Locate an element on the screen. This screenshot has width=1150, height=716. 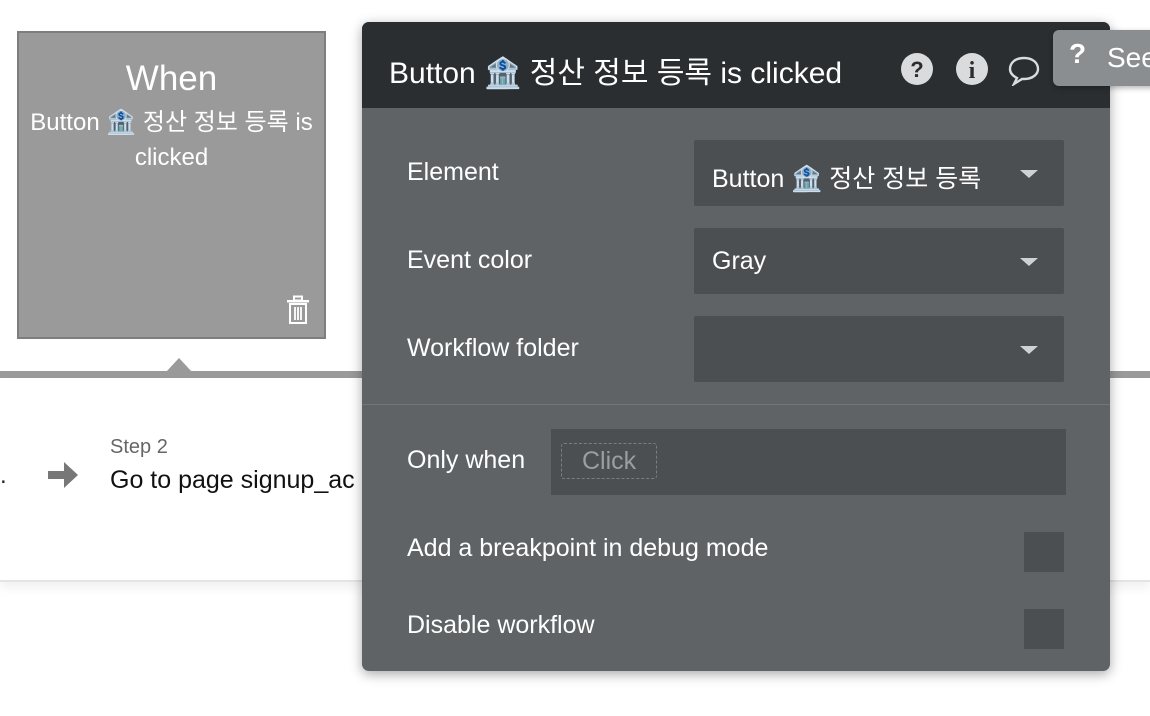
info-icon: i is located at coordinates (972, 69).